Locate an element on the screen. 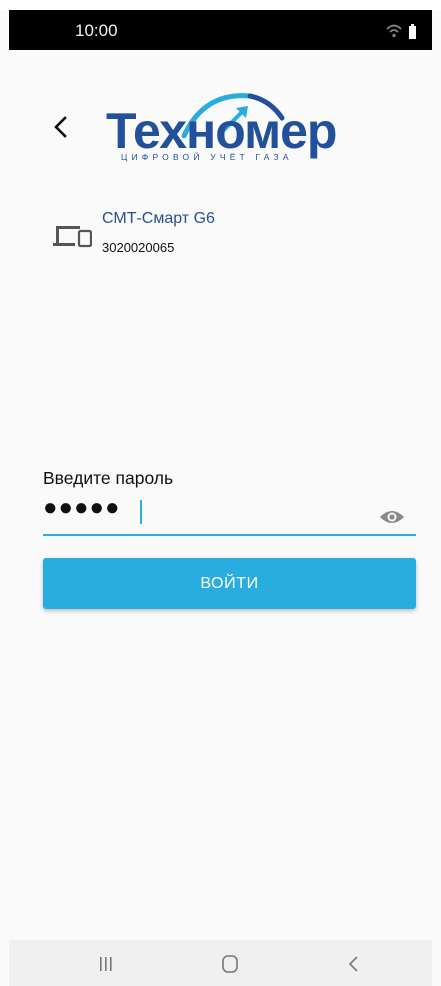 This screenshot has height=986, width=441. devices-icon is located at coordinates (72, 237).